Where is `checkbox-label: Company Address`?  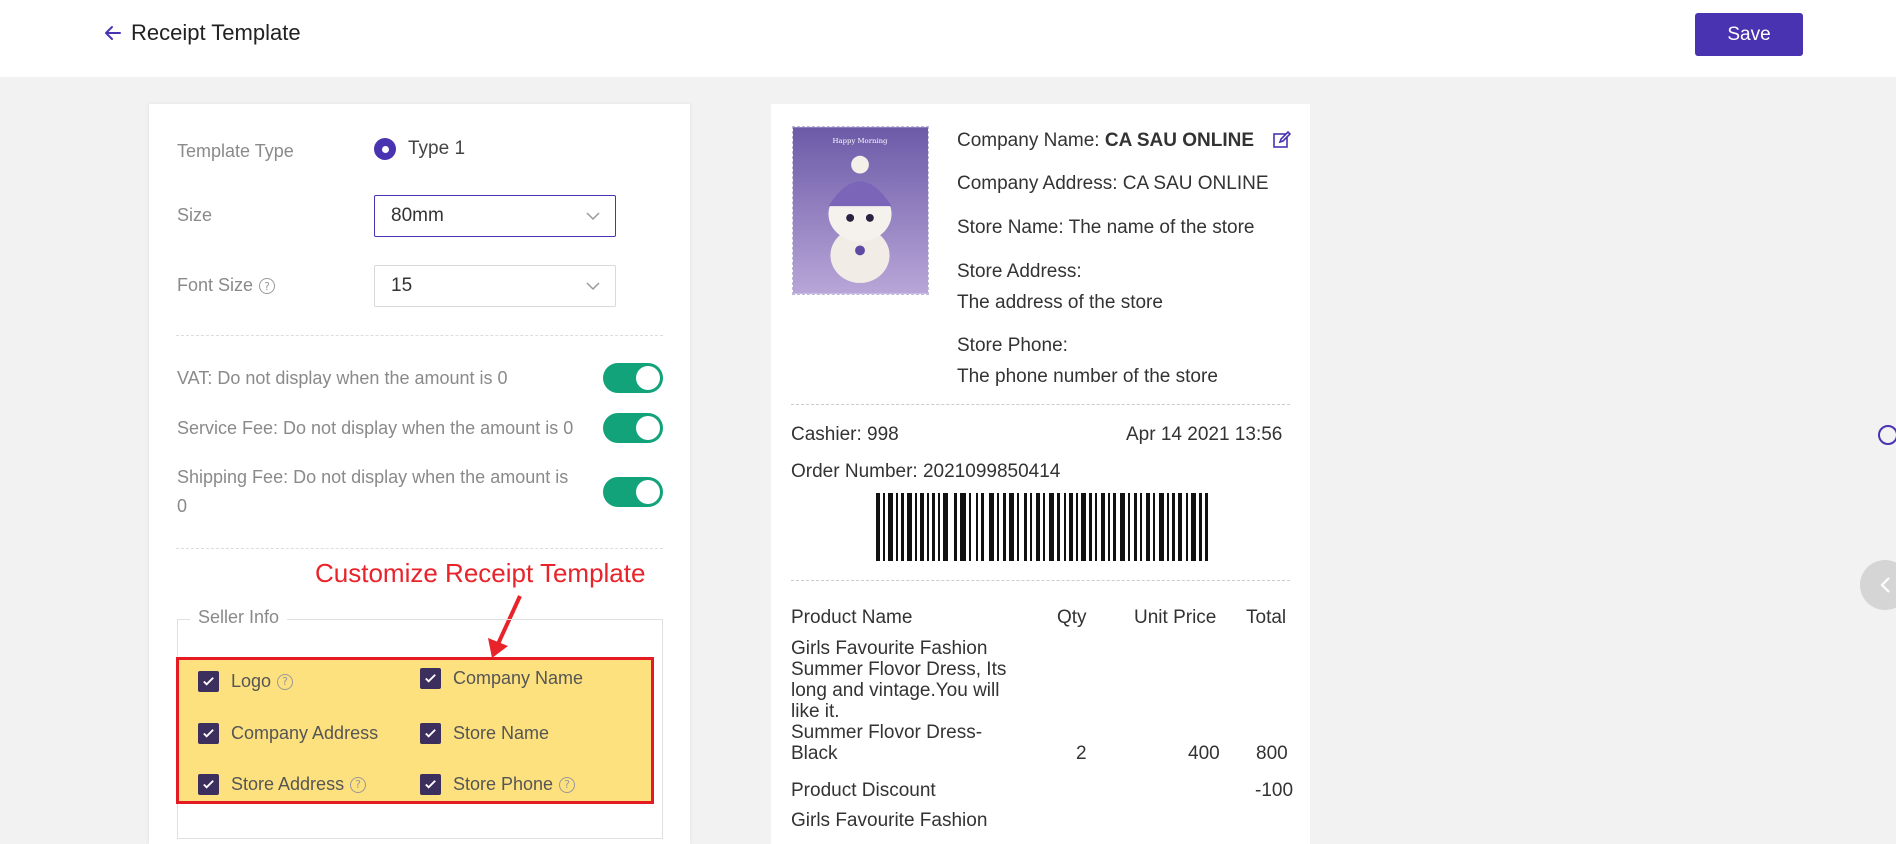 checkbox-label: Company Address is located at coordinates (305, 733).